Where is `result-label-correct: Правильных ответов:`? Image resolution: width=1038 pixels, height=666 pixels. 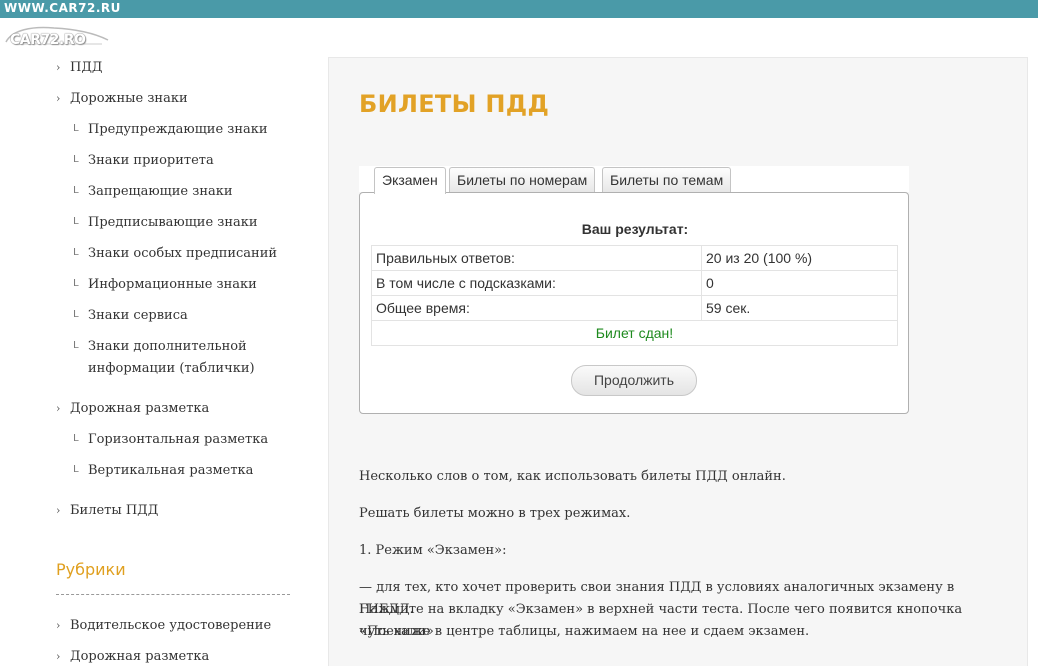
result-label-correct: Правильных ответов: is located at coordinates (536, 258).